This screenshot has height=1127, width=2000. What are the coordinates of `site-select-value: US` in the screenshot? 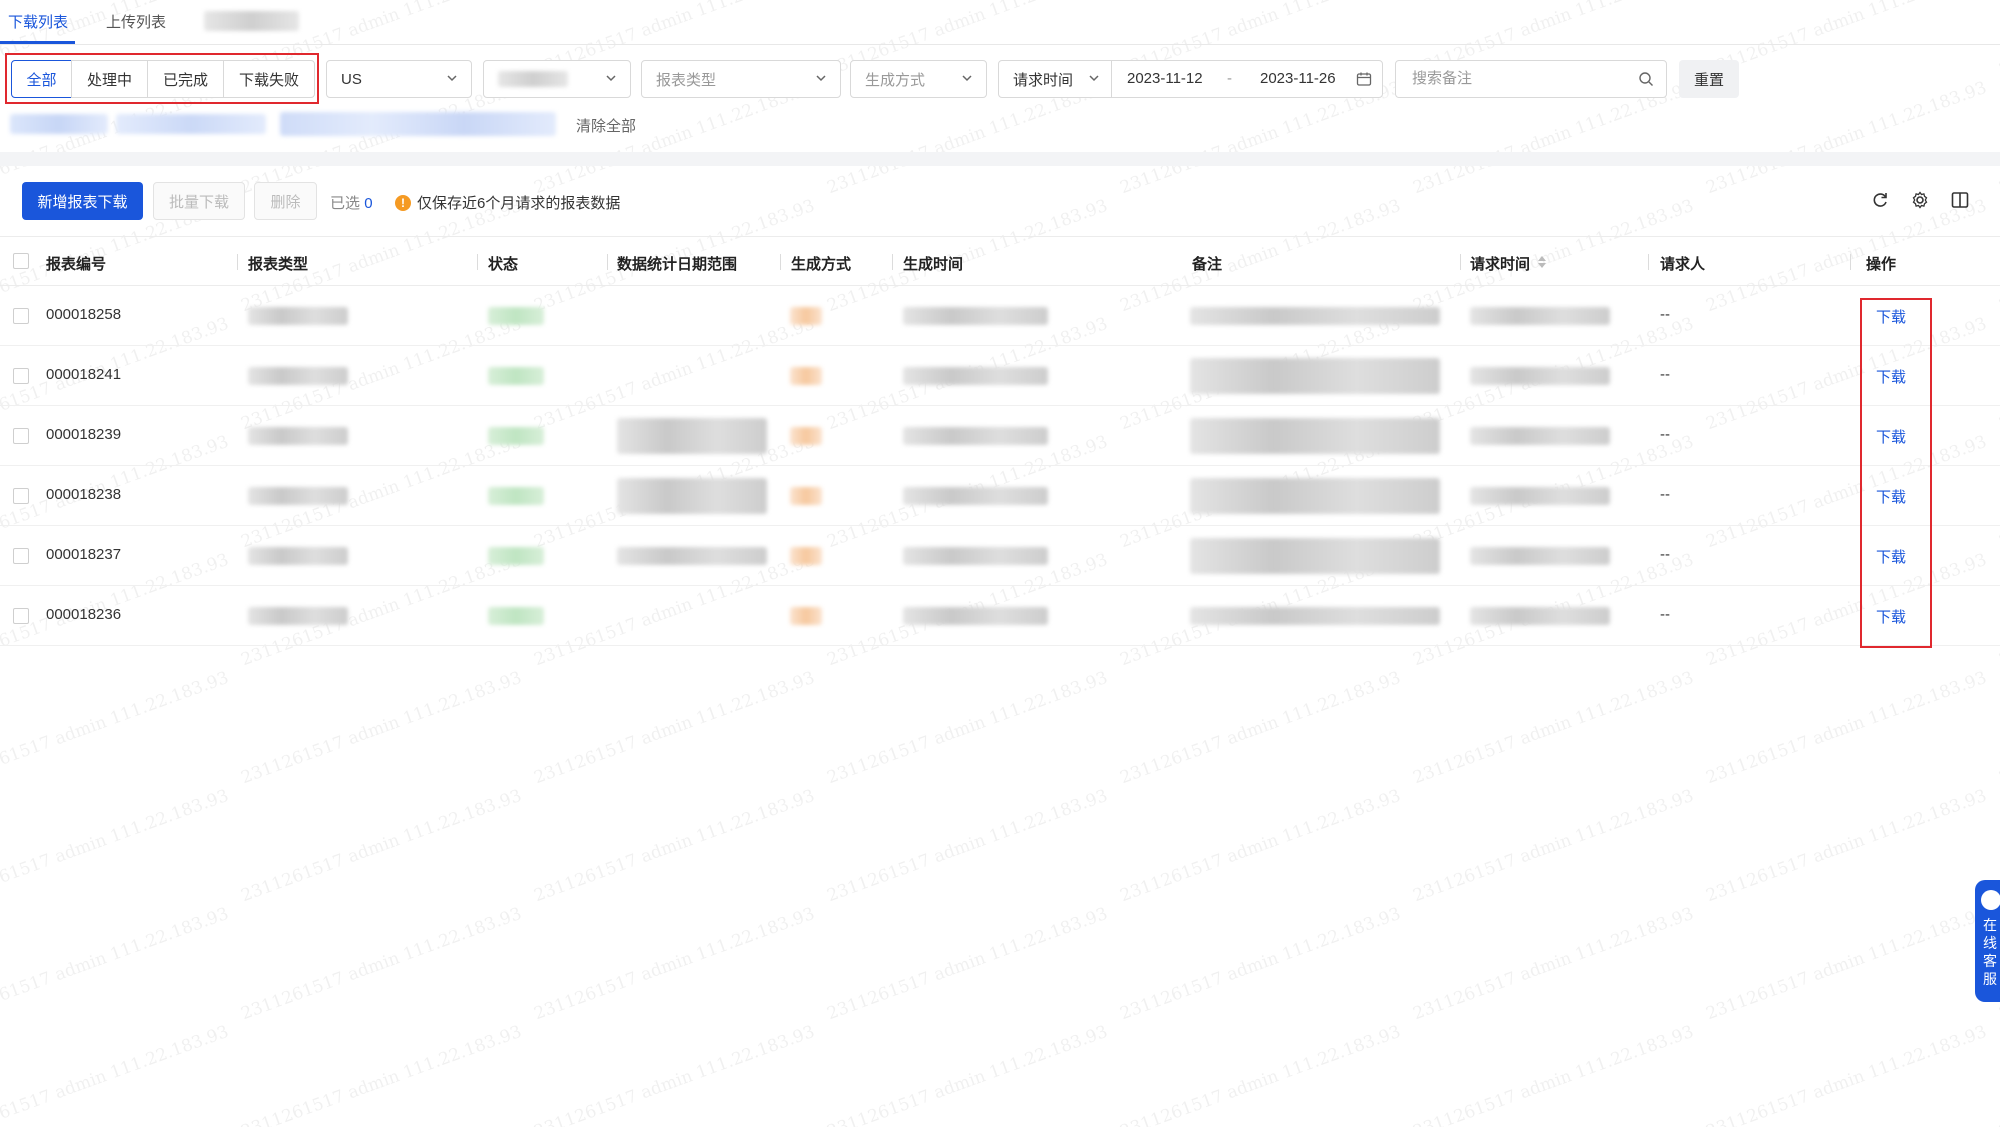 It's located at (351, 79).